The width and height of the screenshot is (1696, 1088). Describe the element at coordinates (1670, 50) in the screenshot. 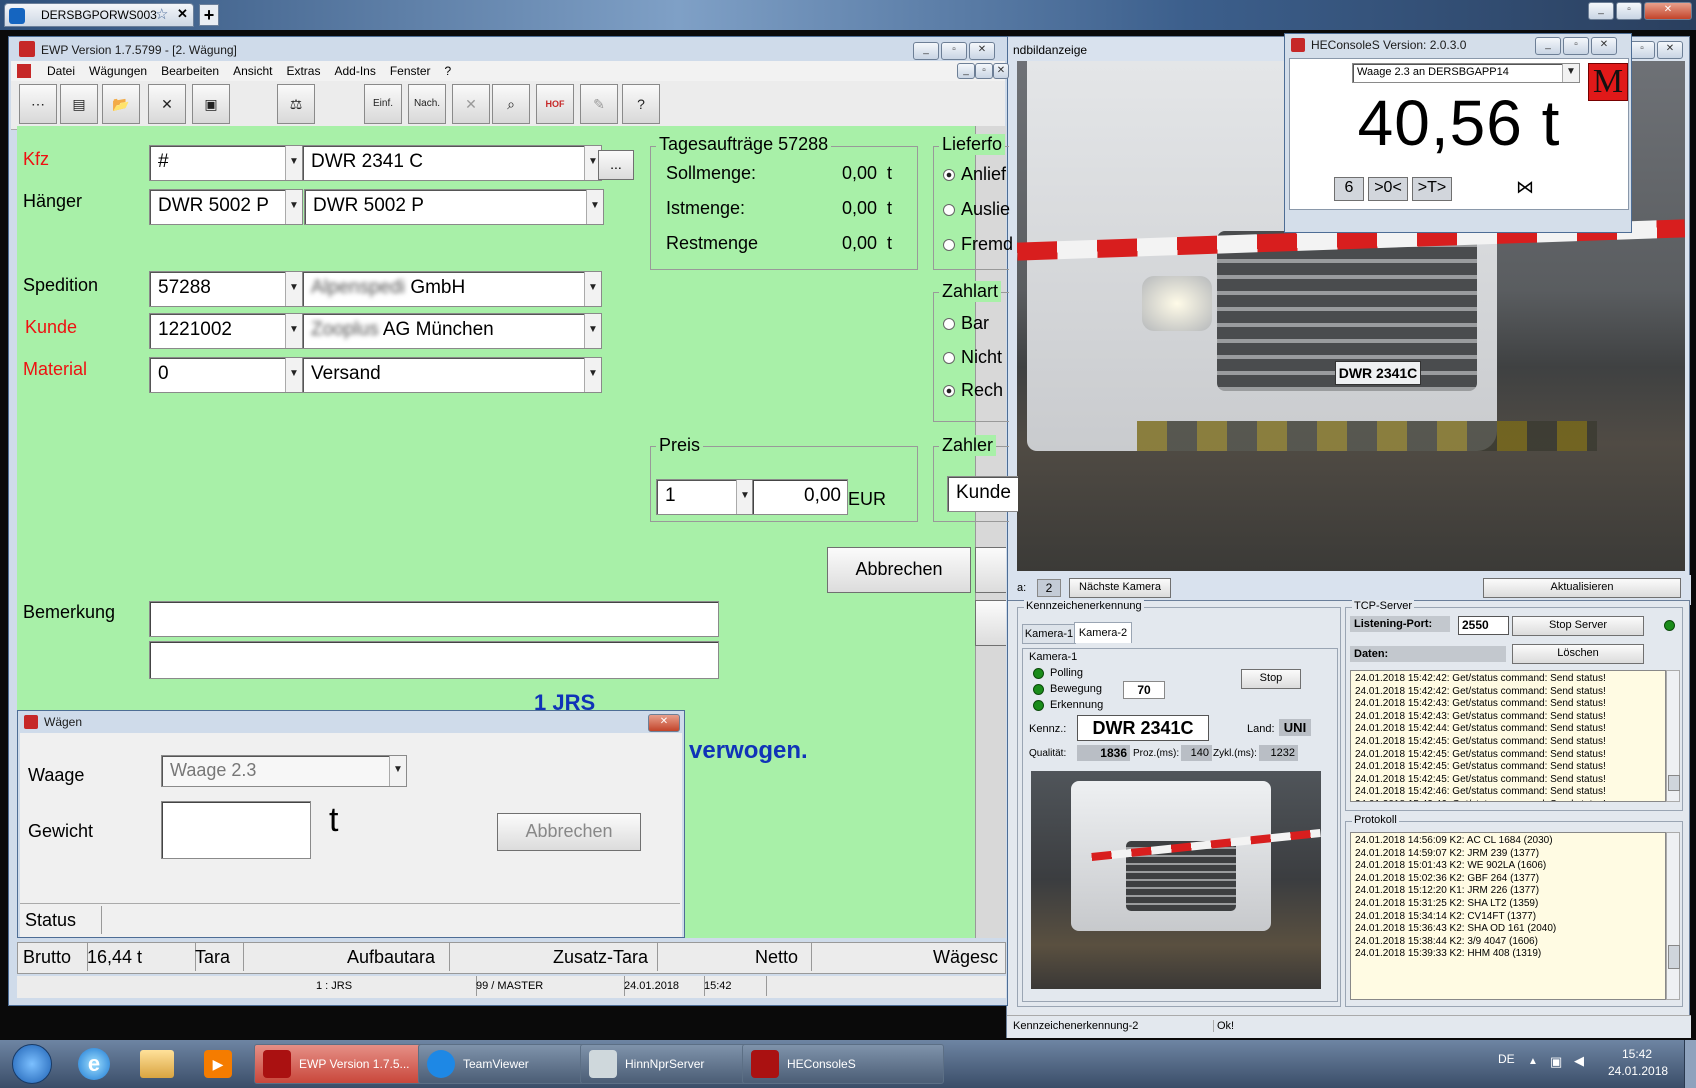

I see `camera-close-button: ✕` at that location.